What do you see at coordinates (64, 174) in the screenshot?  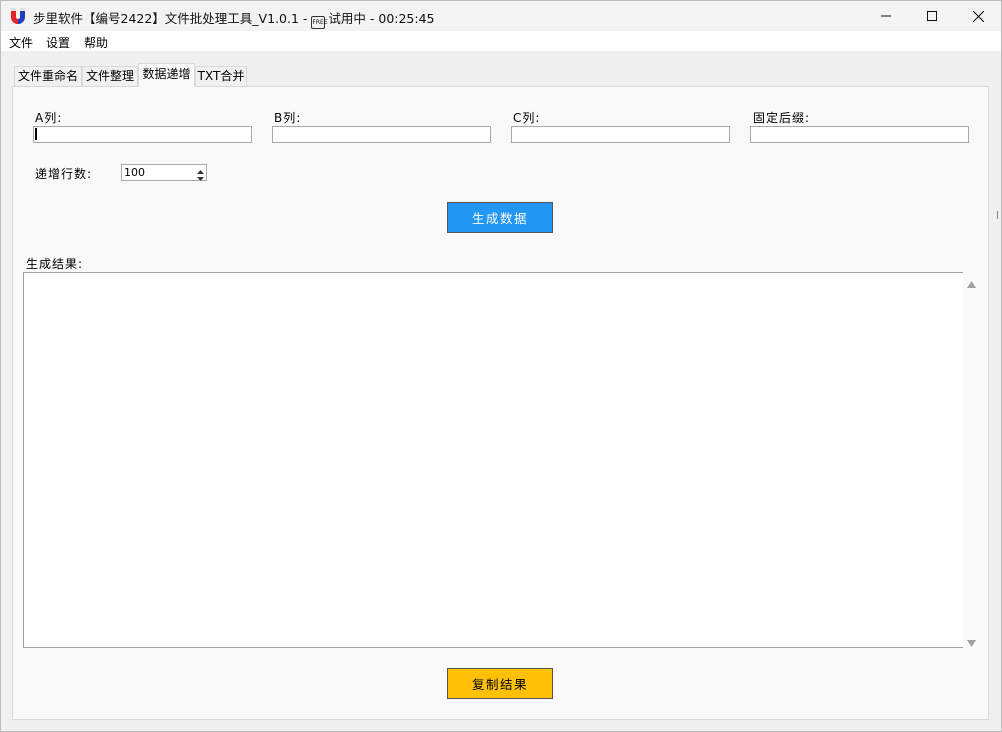 I see `rows-label: 递增行数:` at bounding box center [64, 174].